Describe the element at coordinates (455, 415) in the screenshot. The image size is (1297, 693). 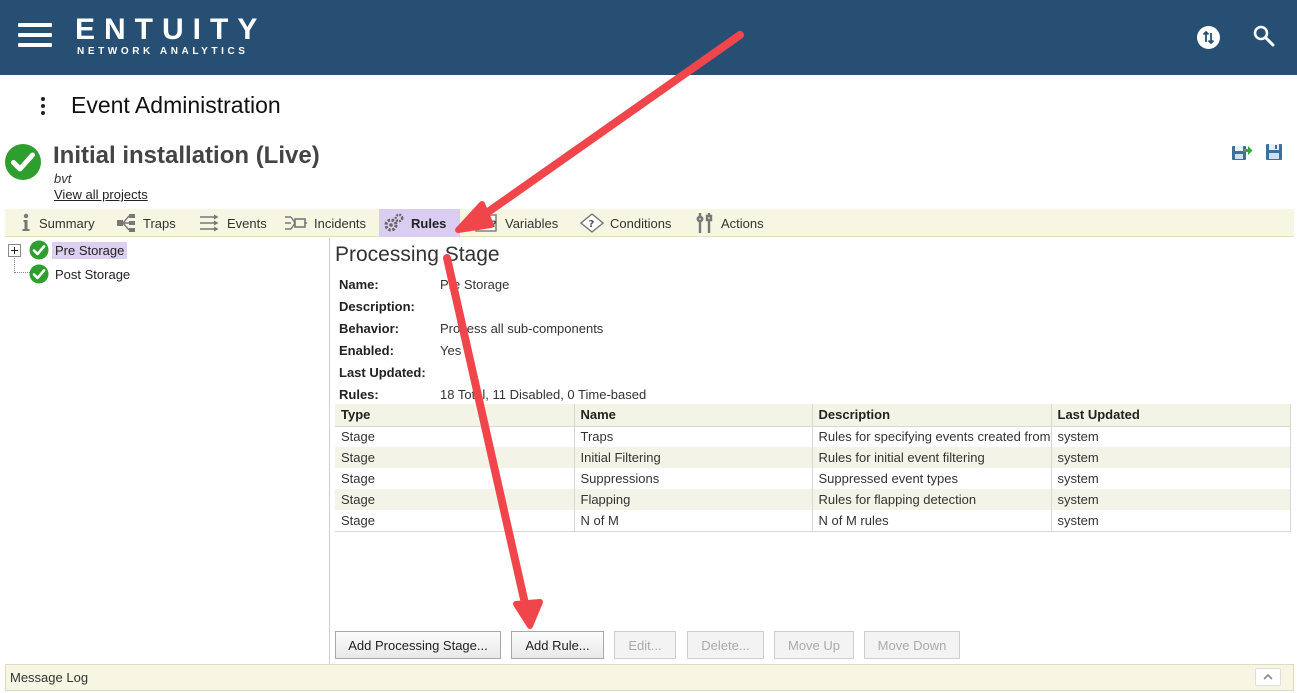
I see `column-header-type: Type` at that location.